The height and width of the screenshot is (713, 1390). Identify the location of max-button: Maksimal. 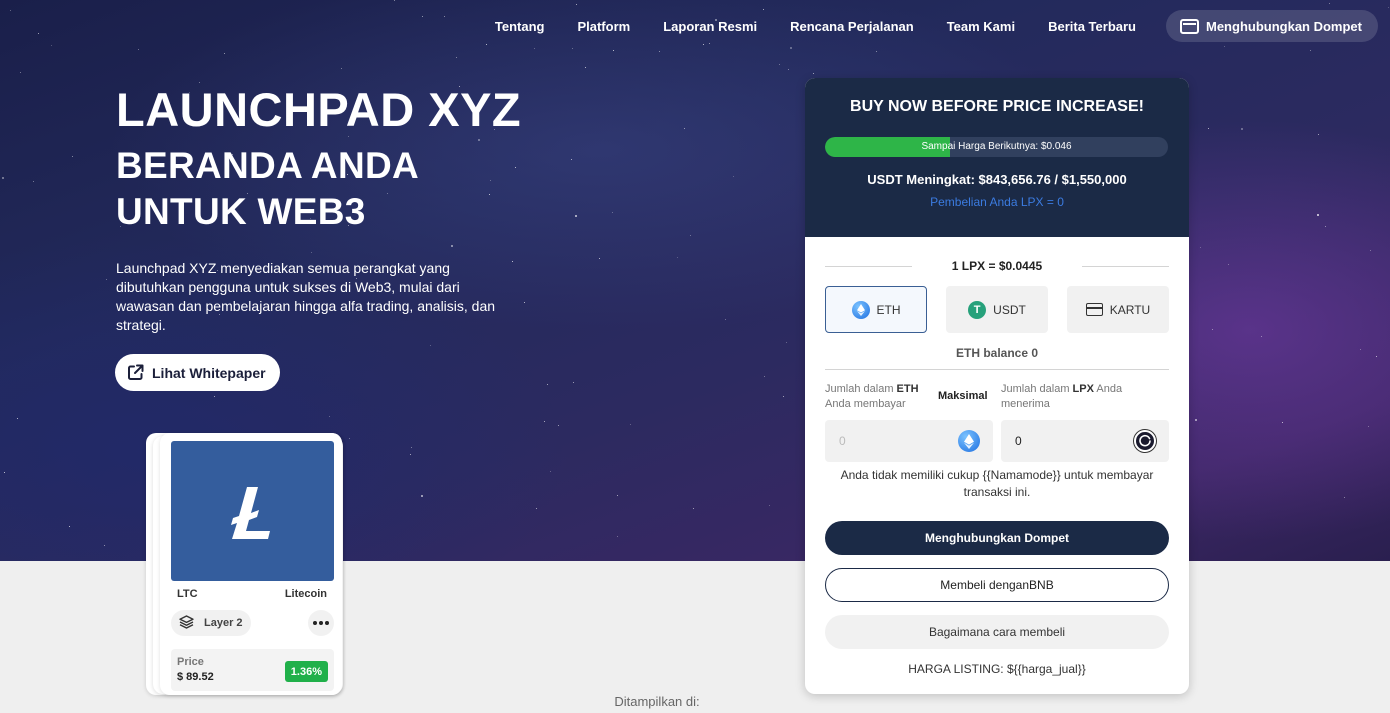
(963, 396).